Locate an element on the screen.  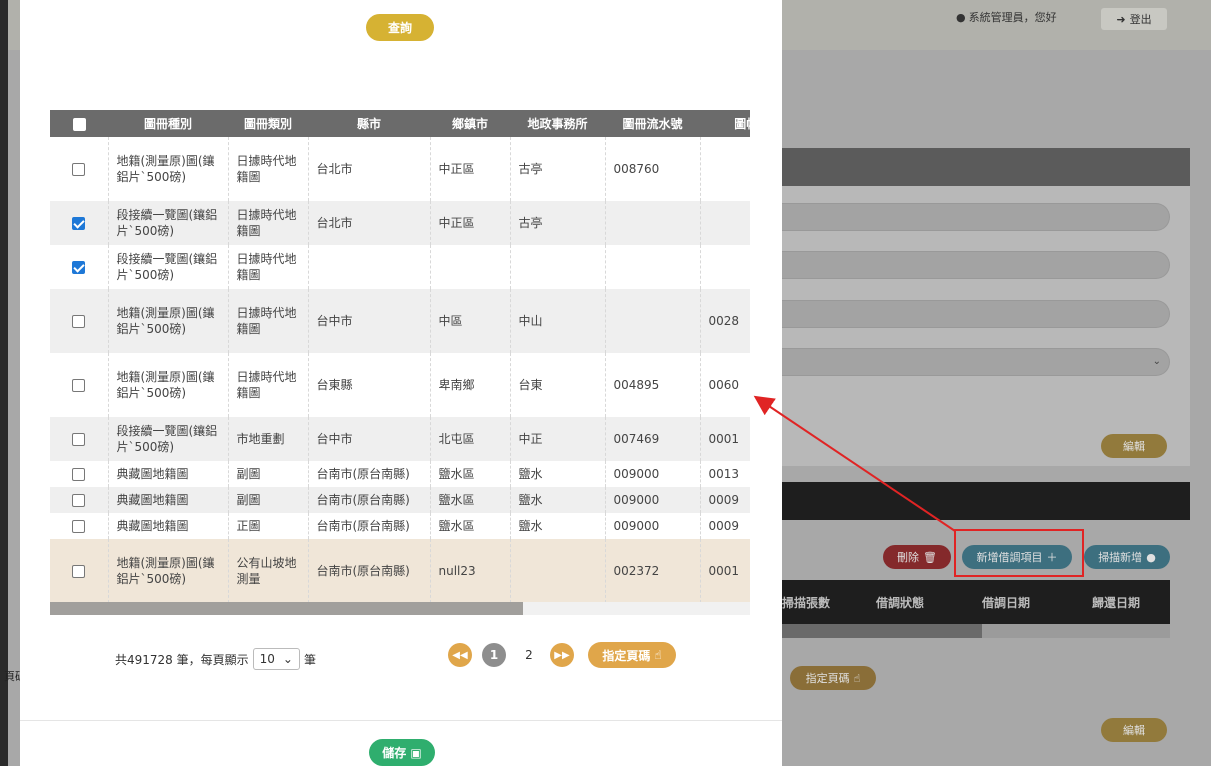
cell-category: 公有山坡地測量 is located at coordinates (268, 571).